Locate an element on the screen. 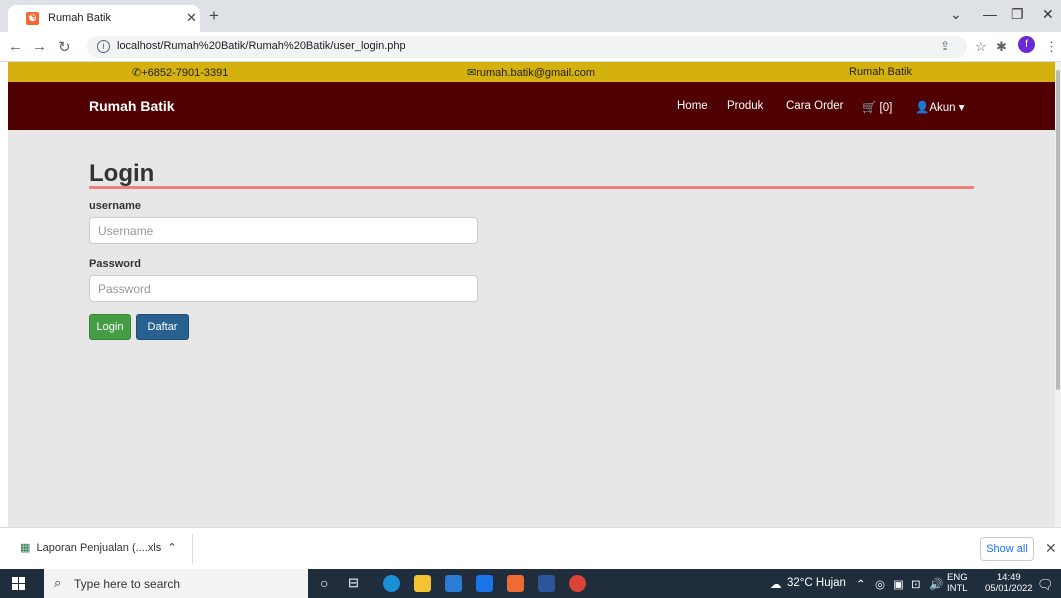  edge-icon is located at coordinates (391, 583).